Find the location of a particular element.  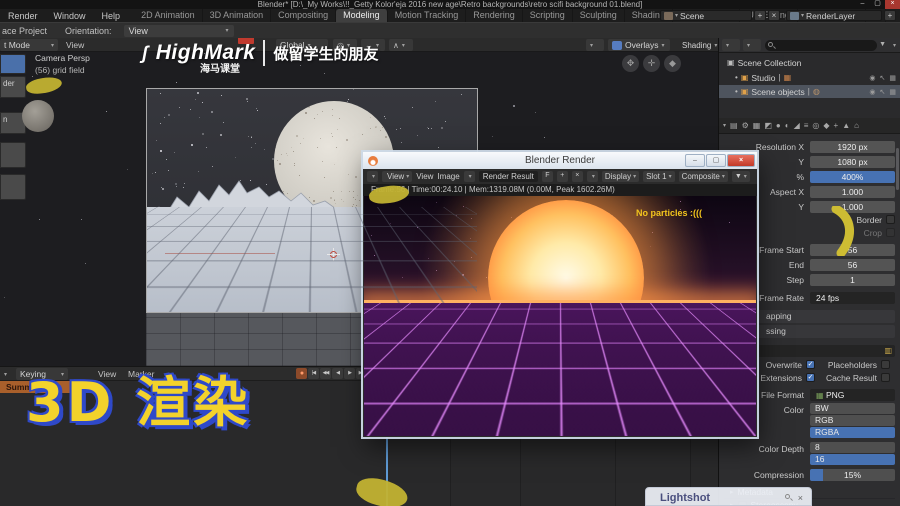

proportional-edit-button: ∧ ▾ is located at coordinates (401, 45).